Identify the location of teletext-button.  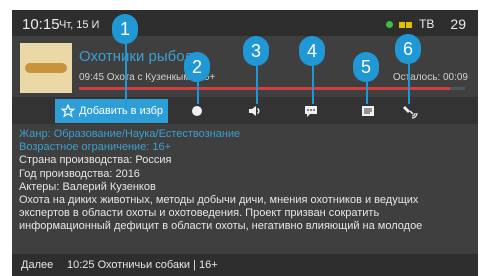
(368, 111).